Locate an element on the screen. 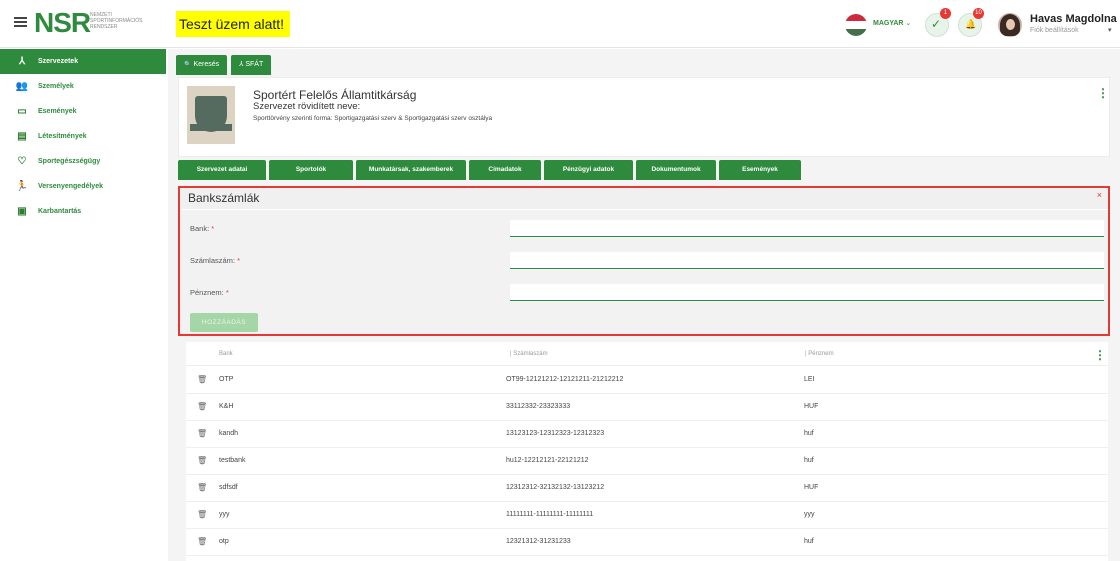  logo-sub-line: RENDSZER is located at coordinates (104, 27).